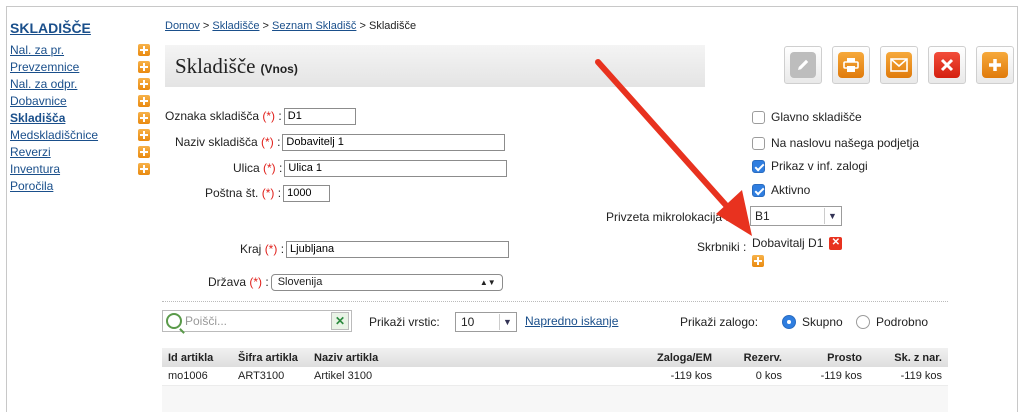 This screenshot has height=412, width=1024. Describe the element at coordinates (758, 117) in the screenshot. I see `glavno-checkbox` at that location.